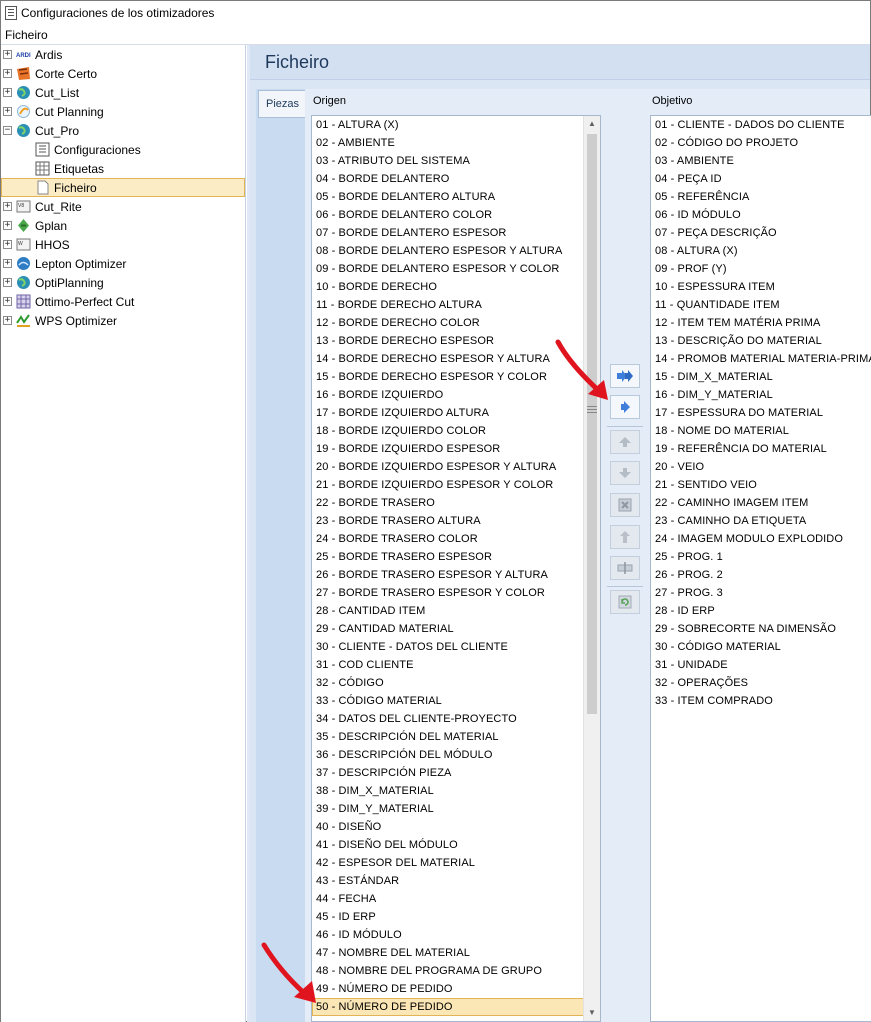 This screenshot has height=1022, width=871. Describe the element at coordinates (41, 130) in the screenshot. I see `tree-item-cut-pro: − Cut_Pro` at that location.